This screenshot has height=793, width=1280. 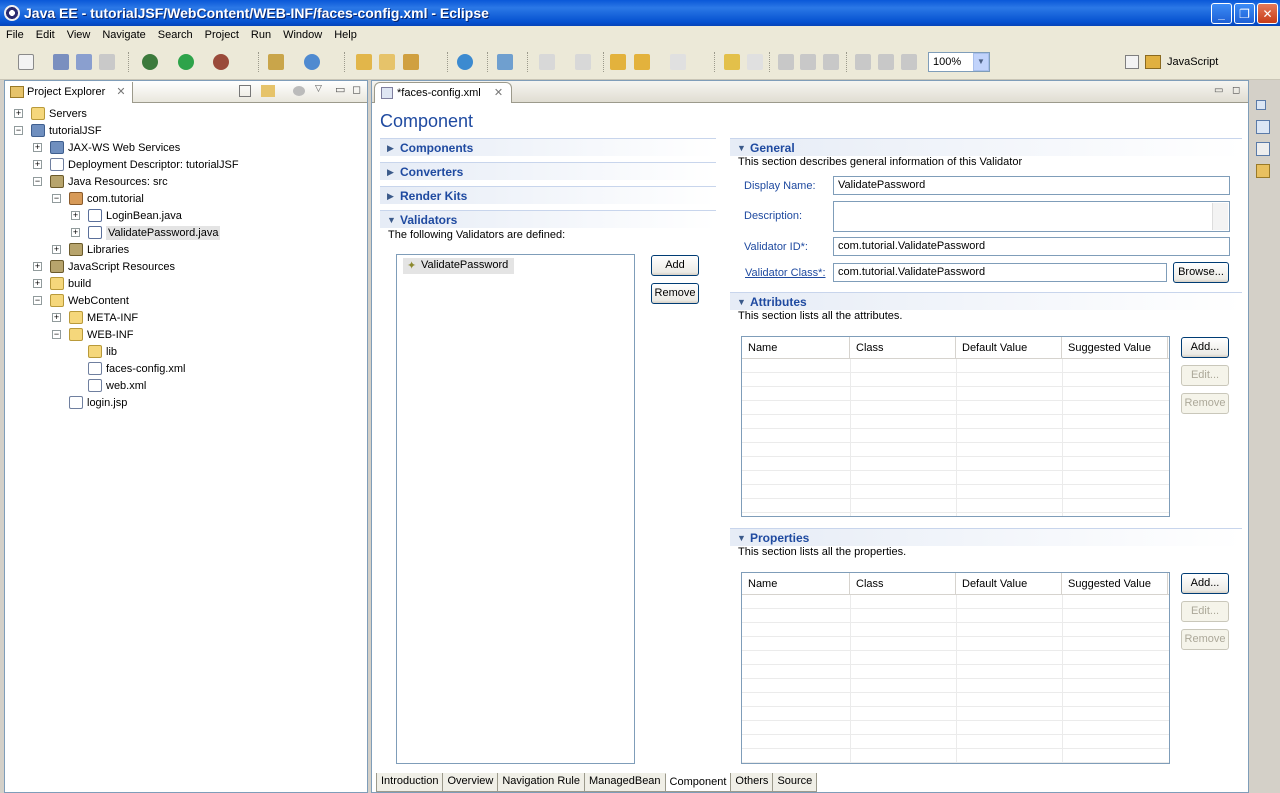 What do you see at coordinates (150, 62) in the screenshot?
I see `debug-icon` at bounding box center [150, 62].